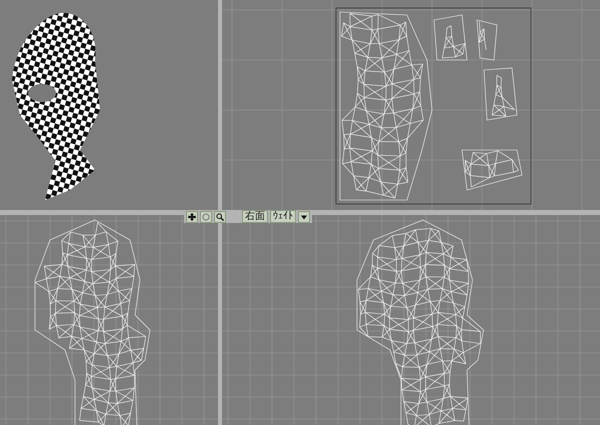 The image size is (600, 425). I want to click on move-icon, so click(192, 216).